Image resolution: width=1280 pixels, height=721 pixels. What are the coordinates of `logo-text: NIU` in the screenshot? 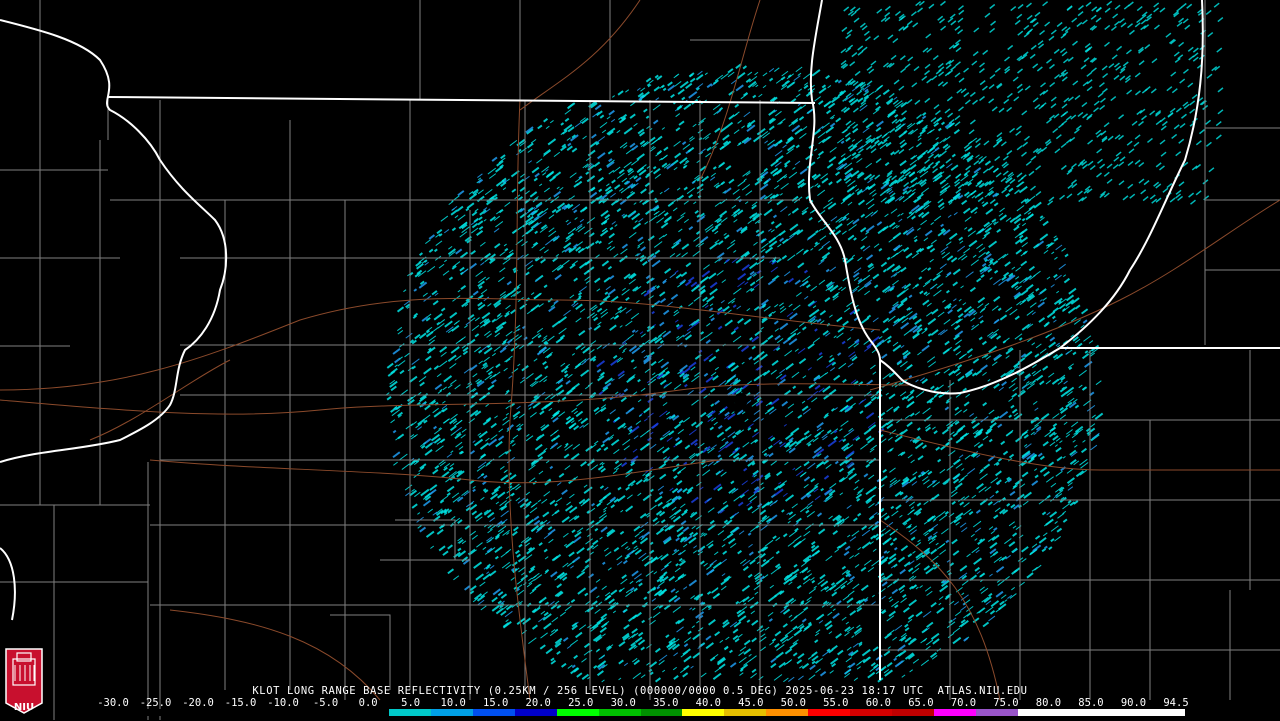 It's located at (24, 707).